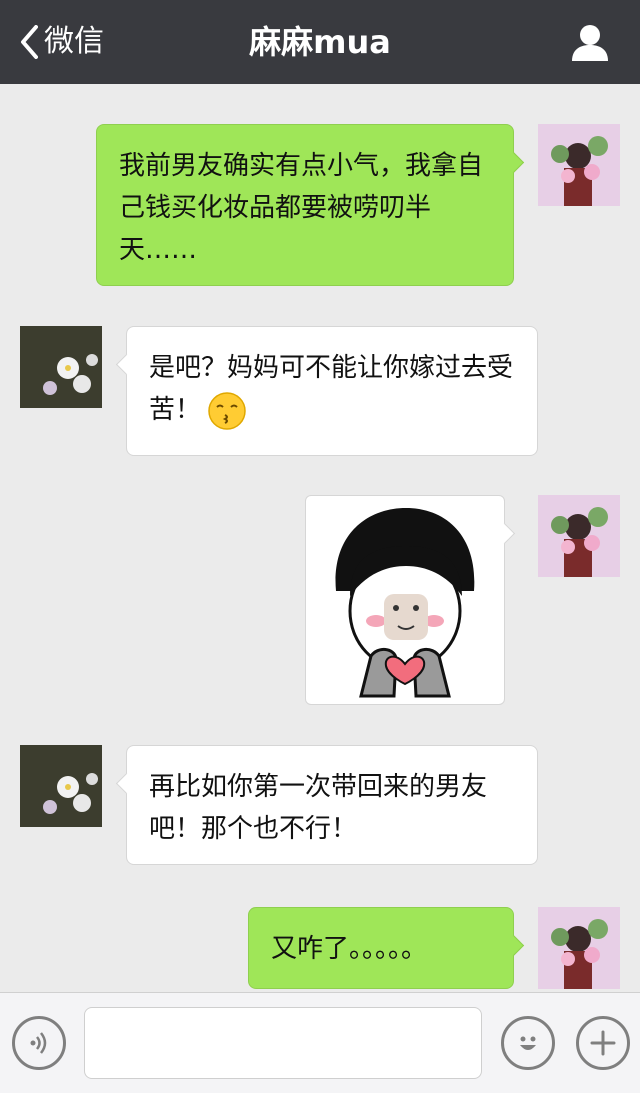  I want to click on smiley-icon, so click(528, 1043).